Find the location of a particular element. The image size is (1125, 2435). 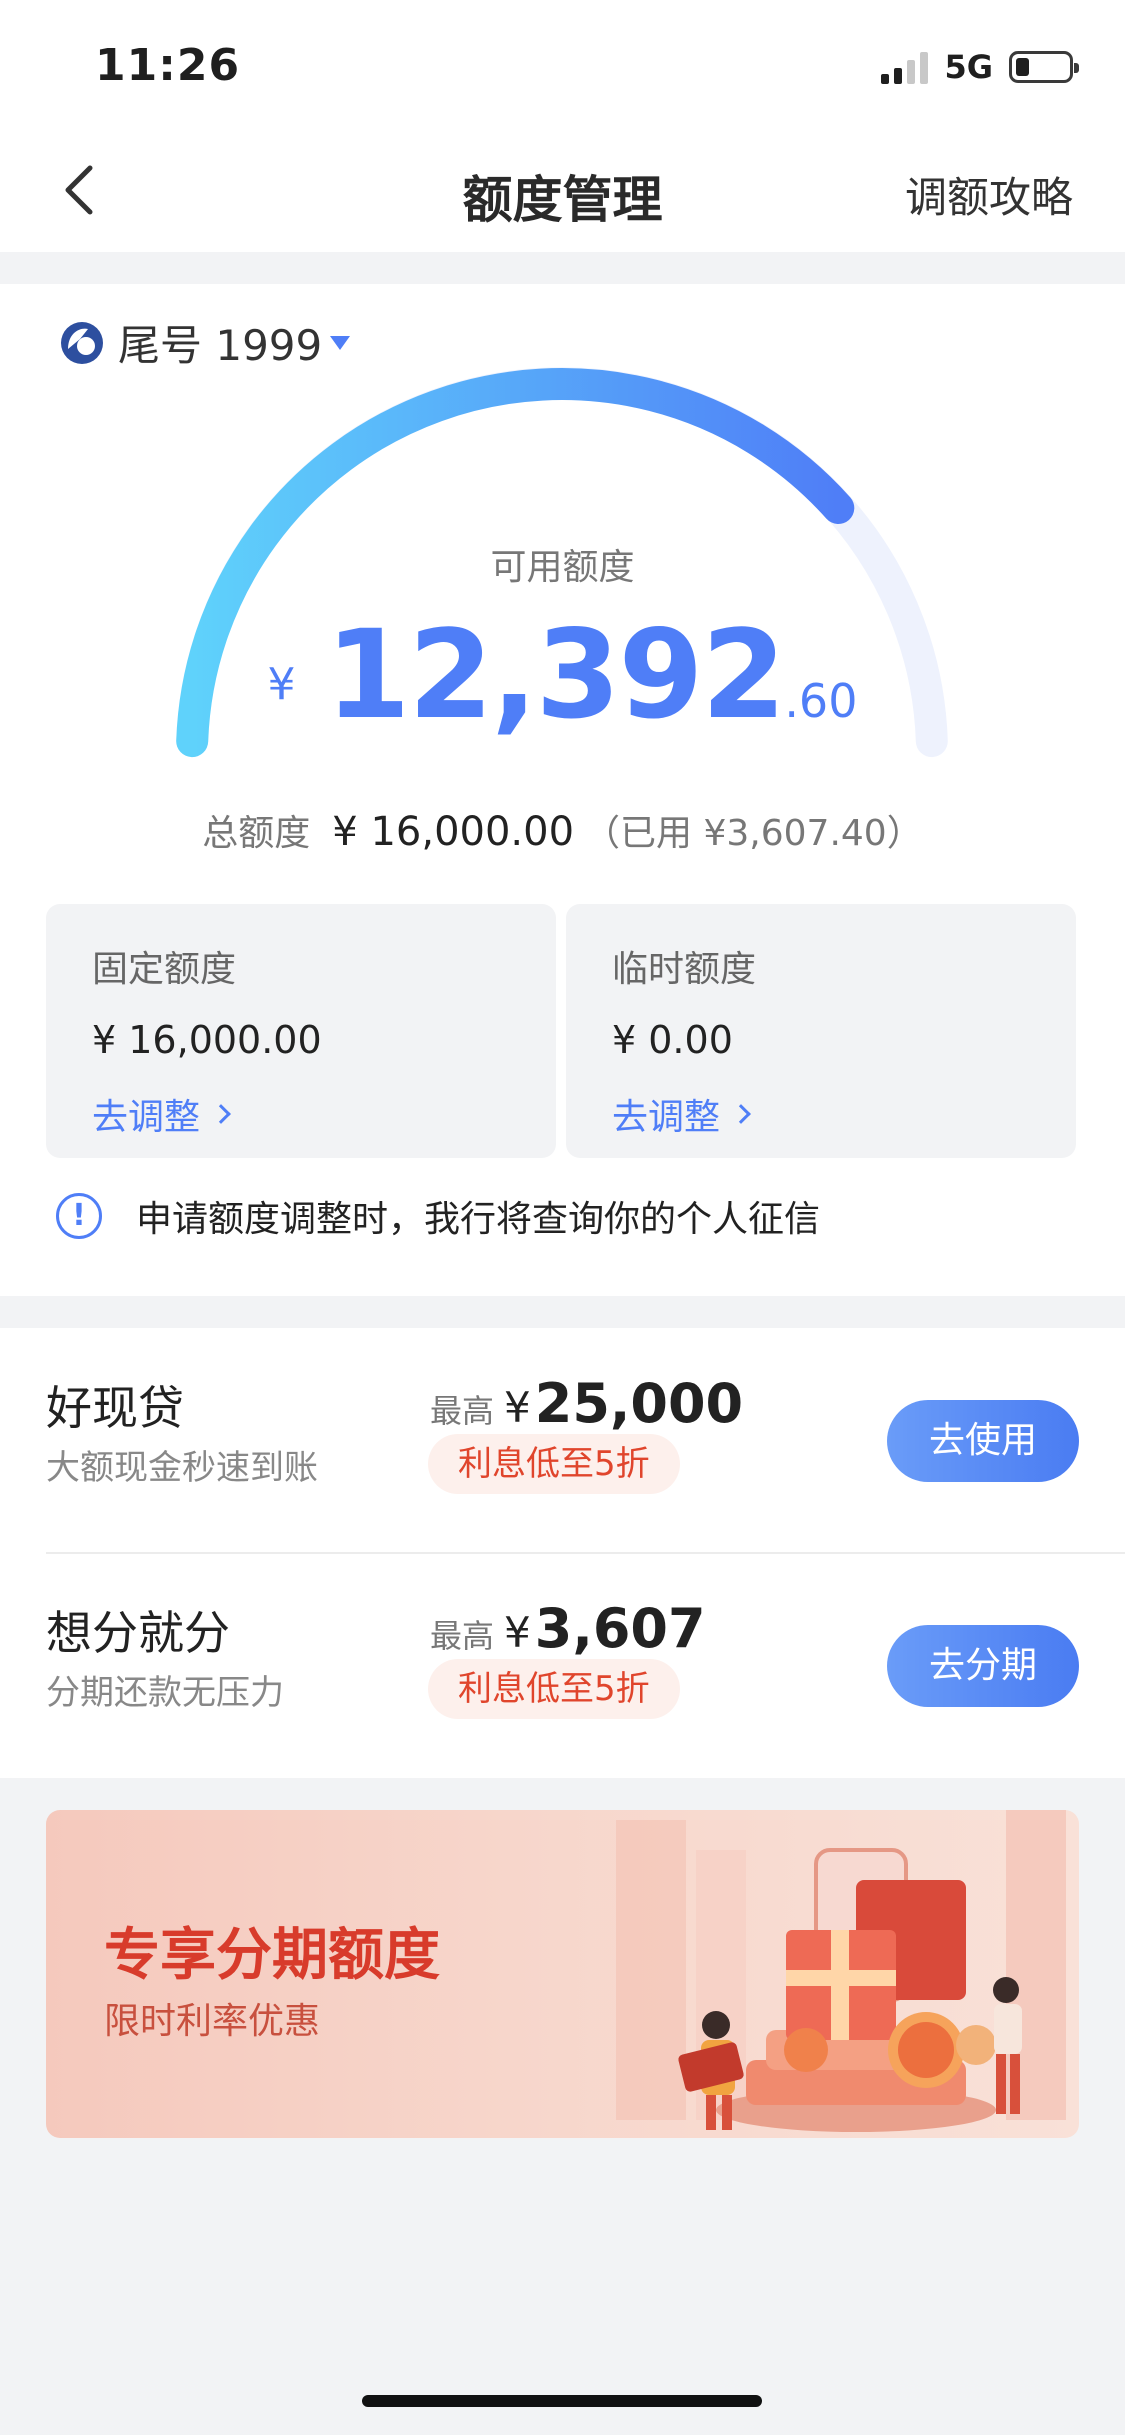

account-selector: 尾号 1999 is located at coordinates (204, 342).